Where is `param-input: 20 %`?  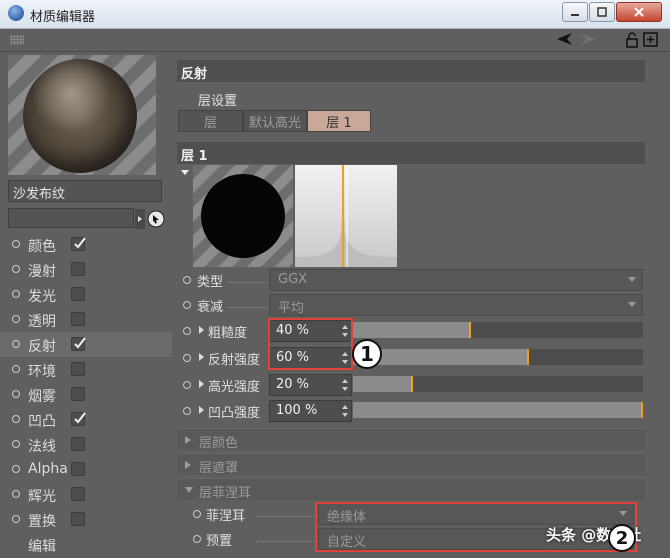
param-input: 20 % is located at coordinates (310, 385).